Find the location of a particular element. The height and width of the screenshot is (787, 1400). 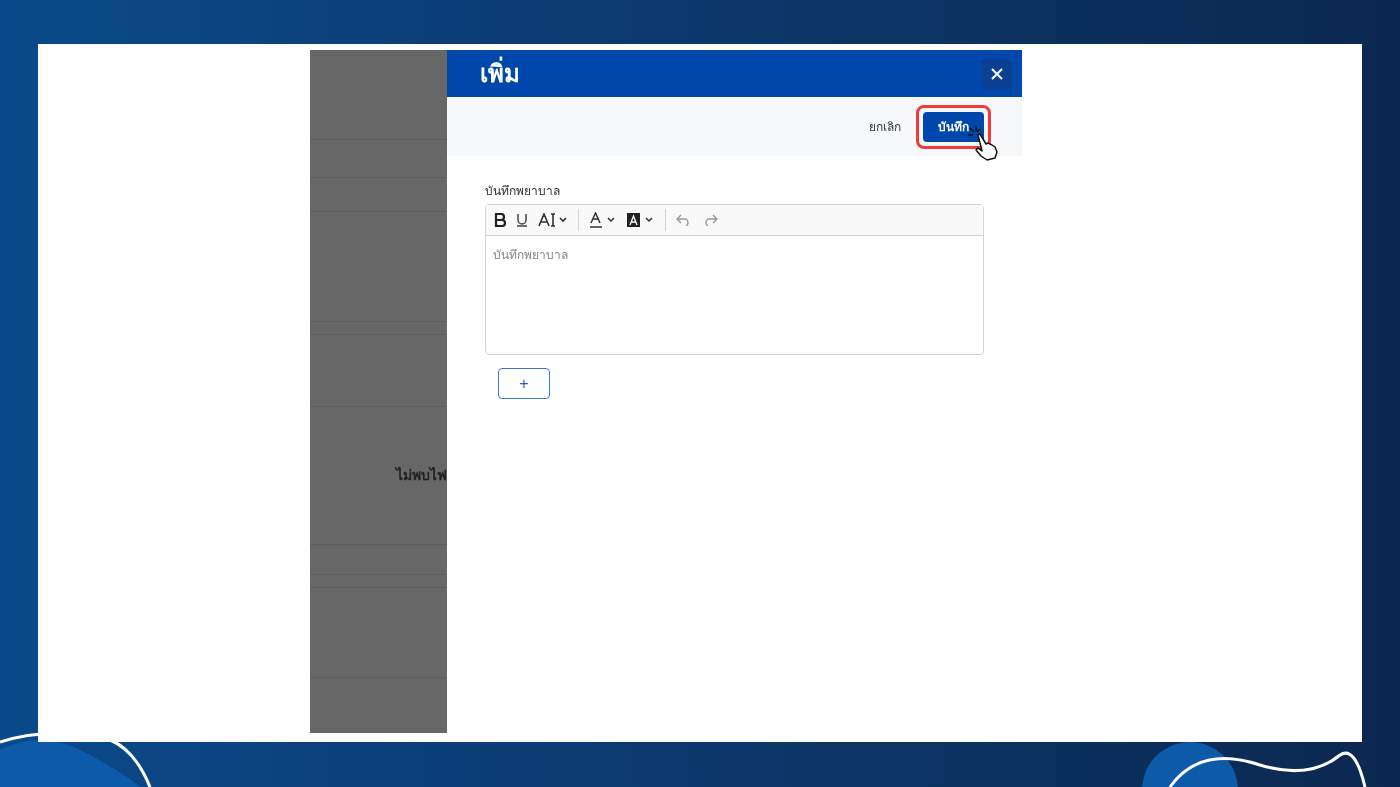

font-size-icon is located at coordinates (553, 220).